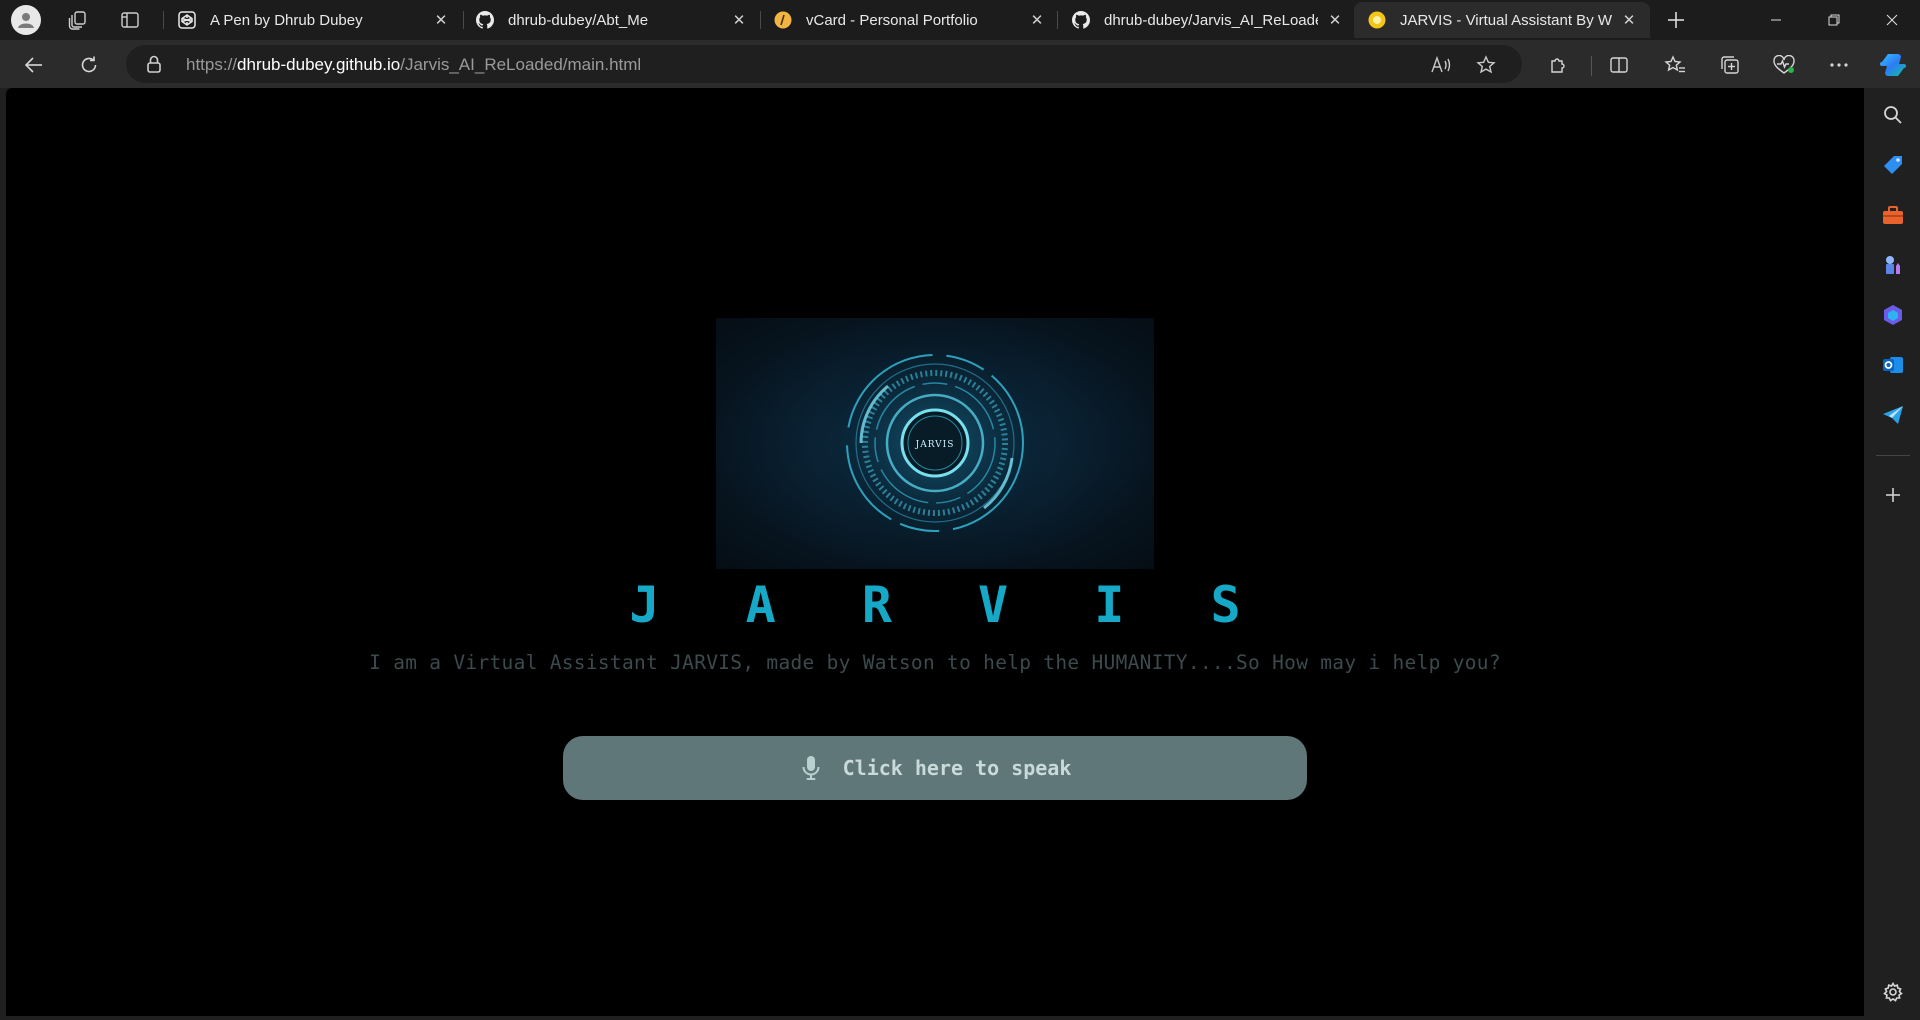 The height and width of the screenshot is (1020, 1920). I want to click on tab-title: A Pen by Dhrub Dubey, so click(286, 20).